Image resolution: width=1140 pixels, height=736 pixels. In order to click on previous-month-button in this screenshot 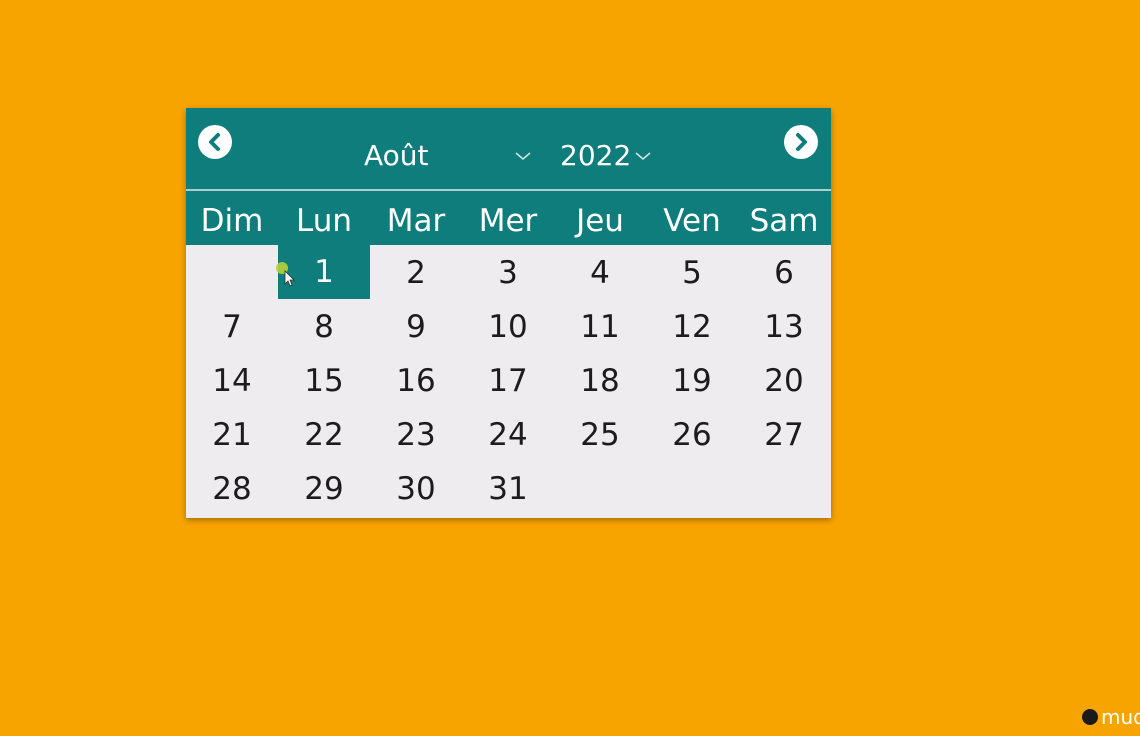, I will do `click(215, 142)`.